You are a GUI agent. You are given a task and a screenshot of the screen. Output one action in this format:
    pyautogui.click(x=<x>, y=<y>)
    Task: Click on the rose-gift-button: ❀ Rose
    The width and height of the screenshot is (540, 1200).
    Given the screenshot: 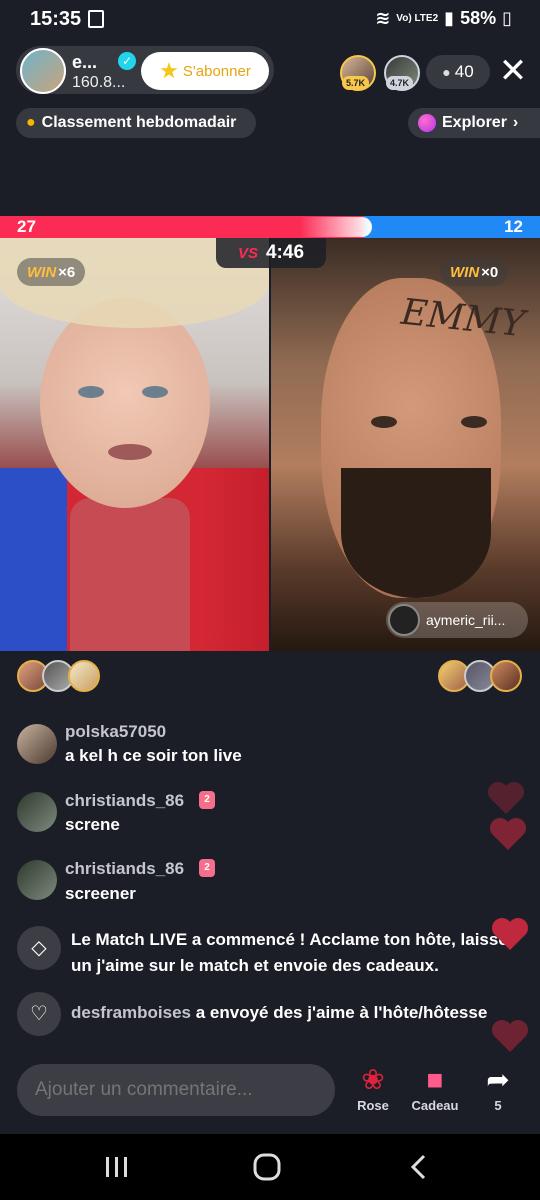 What is the action you would take?
    pyautogui.click(x=373, y=1092)
    